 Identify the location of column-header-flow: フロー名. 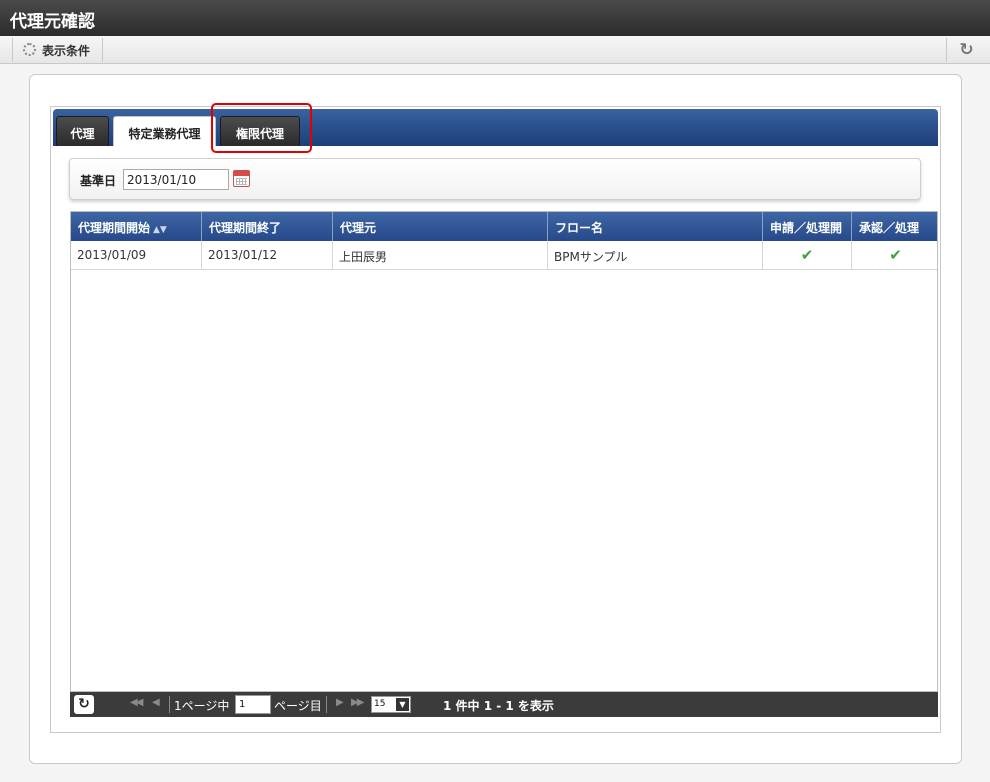
(655, 226).